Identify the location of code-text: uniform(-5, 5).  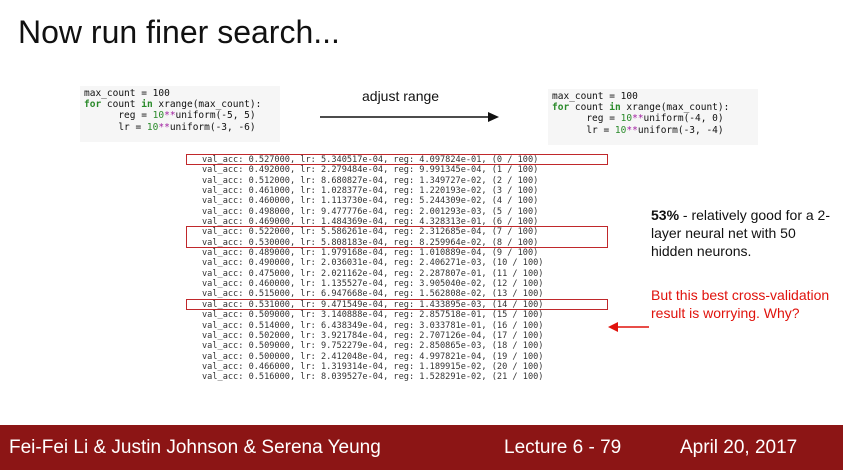
(215, 116).